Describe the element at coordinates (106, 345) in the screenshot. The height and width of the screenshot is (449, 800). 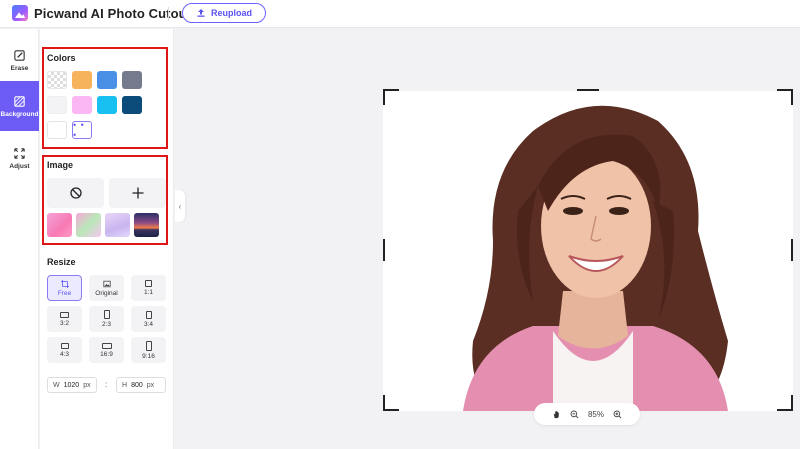
I see `ratio-wide-icon` at that location.